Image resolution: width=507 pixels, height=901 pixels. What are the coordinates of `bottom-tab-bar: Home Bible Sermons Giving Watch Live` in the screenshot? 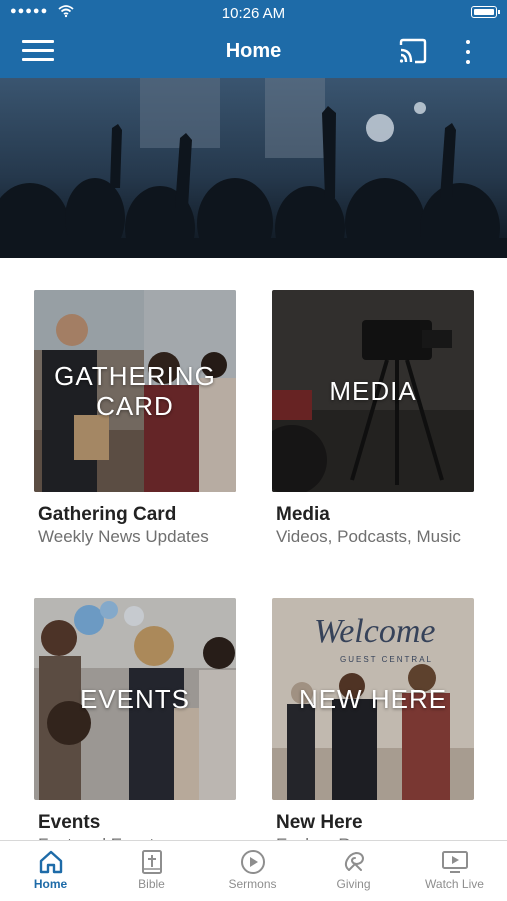 It's located at (253, 870).